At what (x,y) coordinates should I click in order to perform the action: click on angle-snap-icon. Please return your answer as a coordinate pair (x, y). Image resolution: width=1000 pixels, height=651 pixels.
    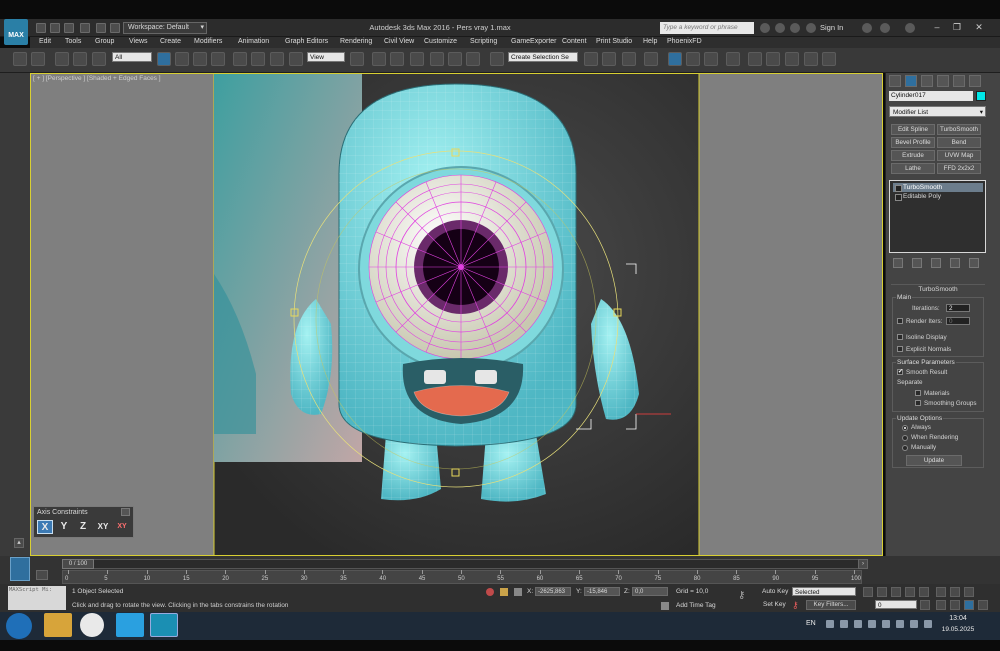
    Looking at the image, I should click on (437, 59).